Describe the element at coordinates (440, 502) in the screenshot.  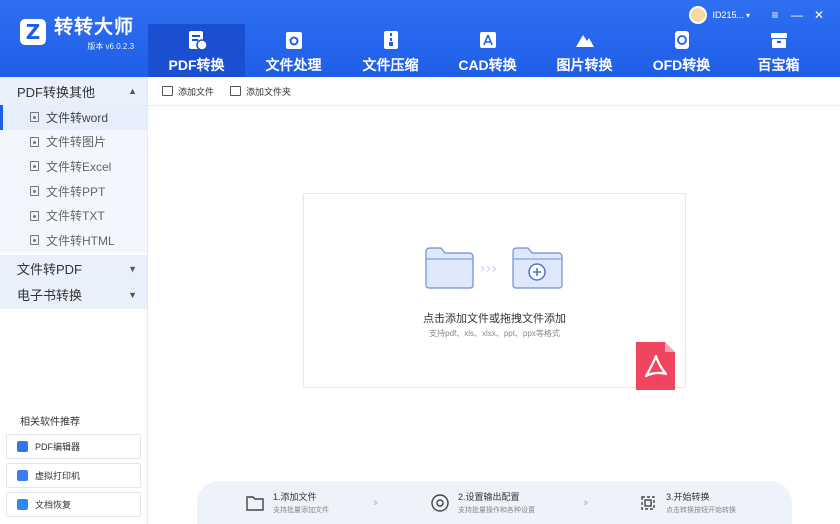
I see `settings-icon` at that location.